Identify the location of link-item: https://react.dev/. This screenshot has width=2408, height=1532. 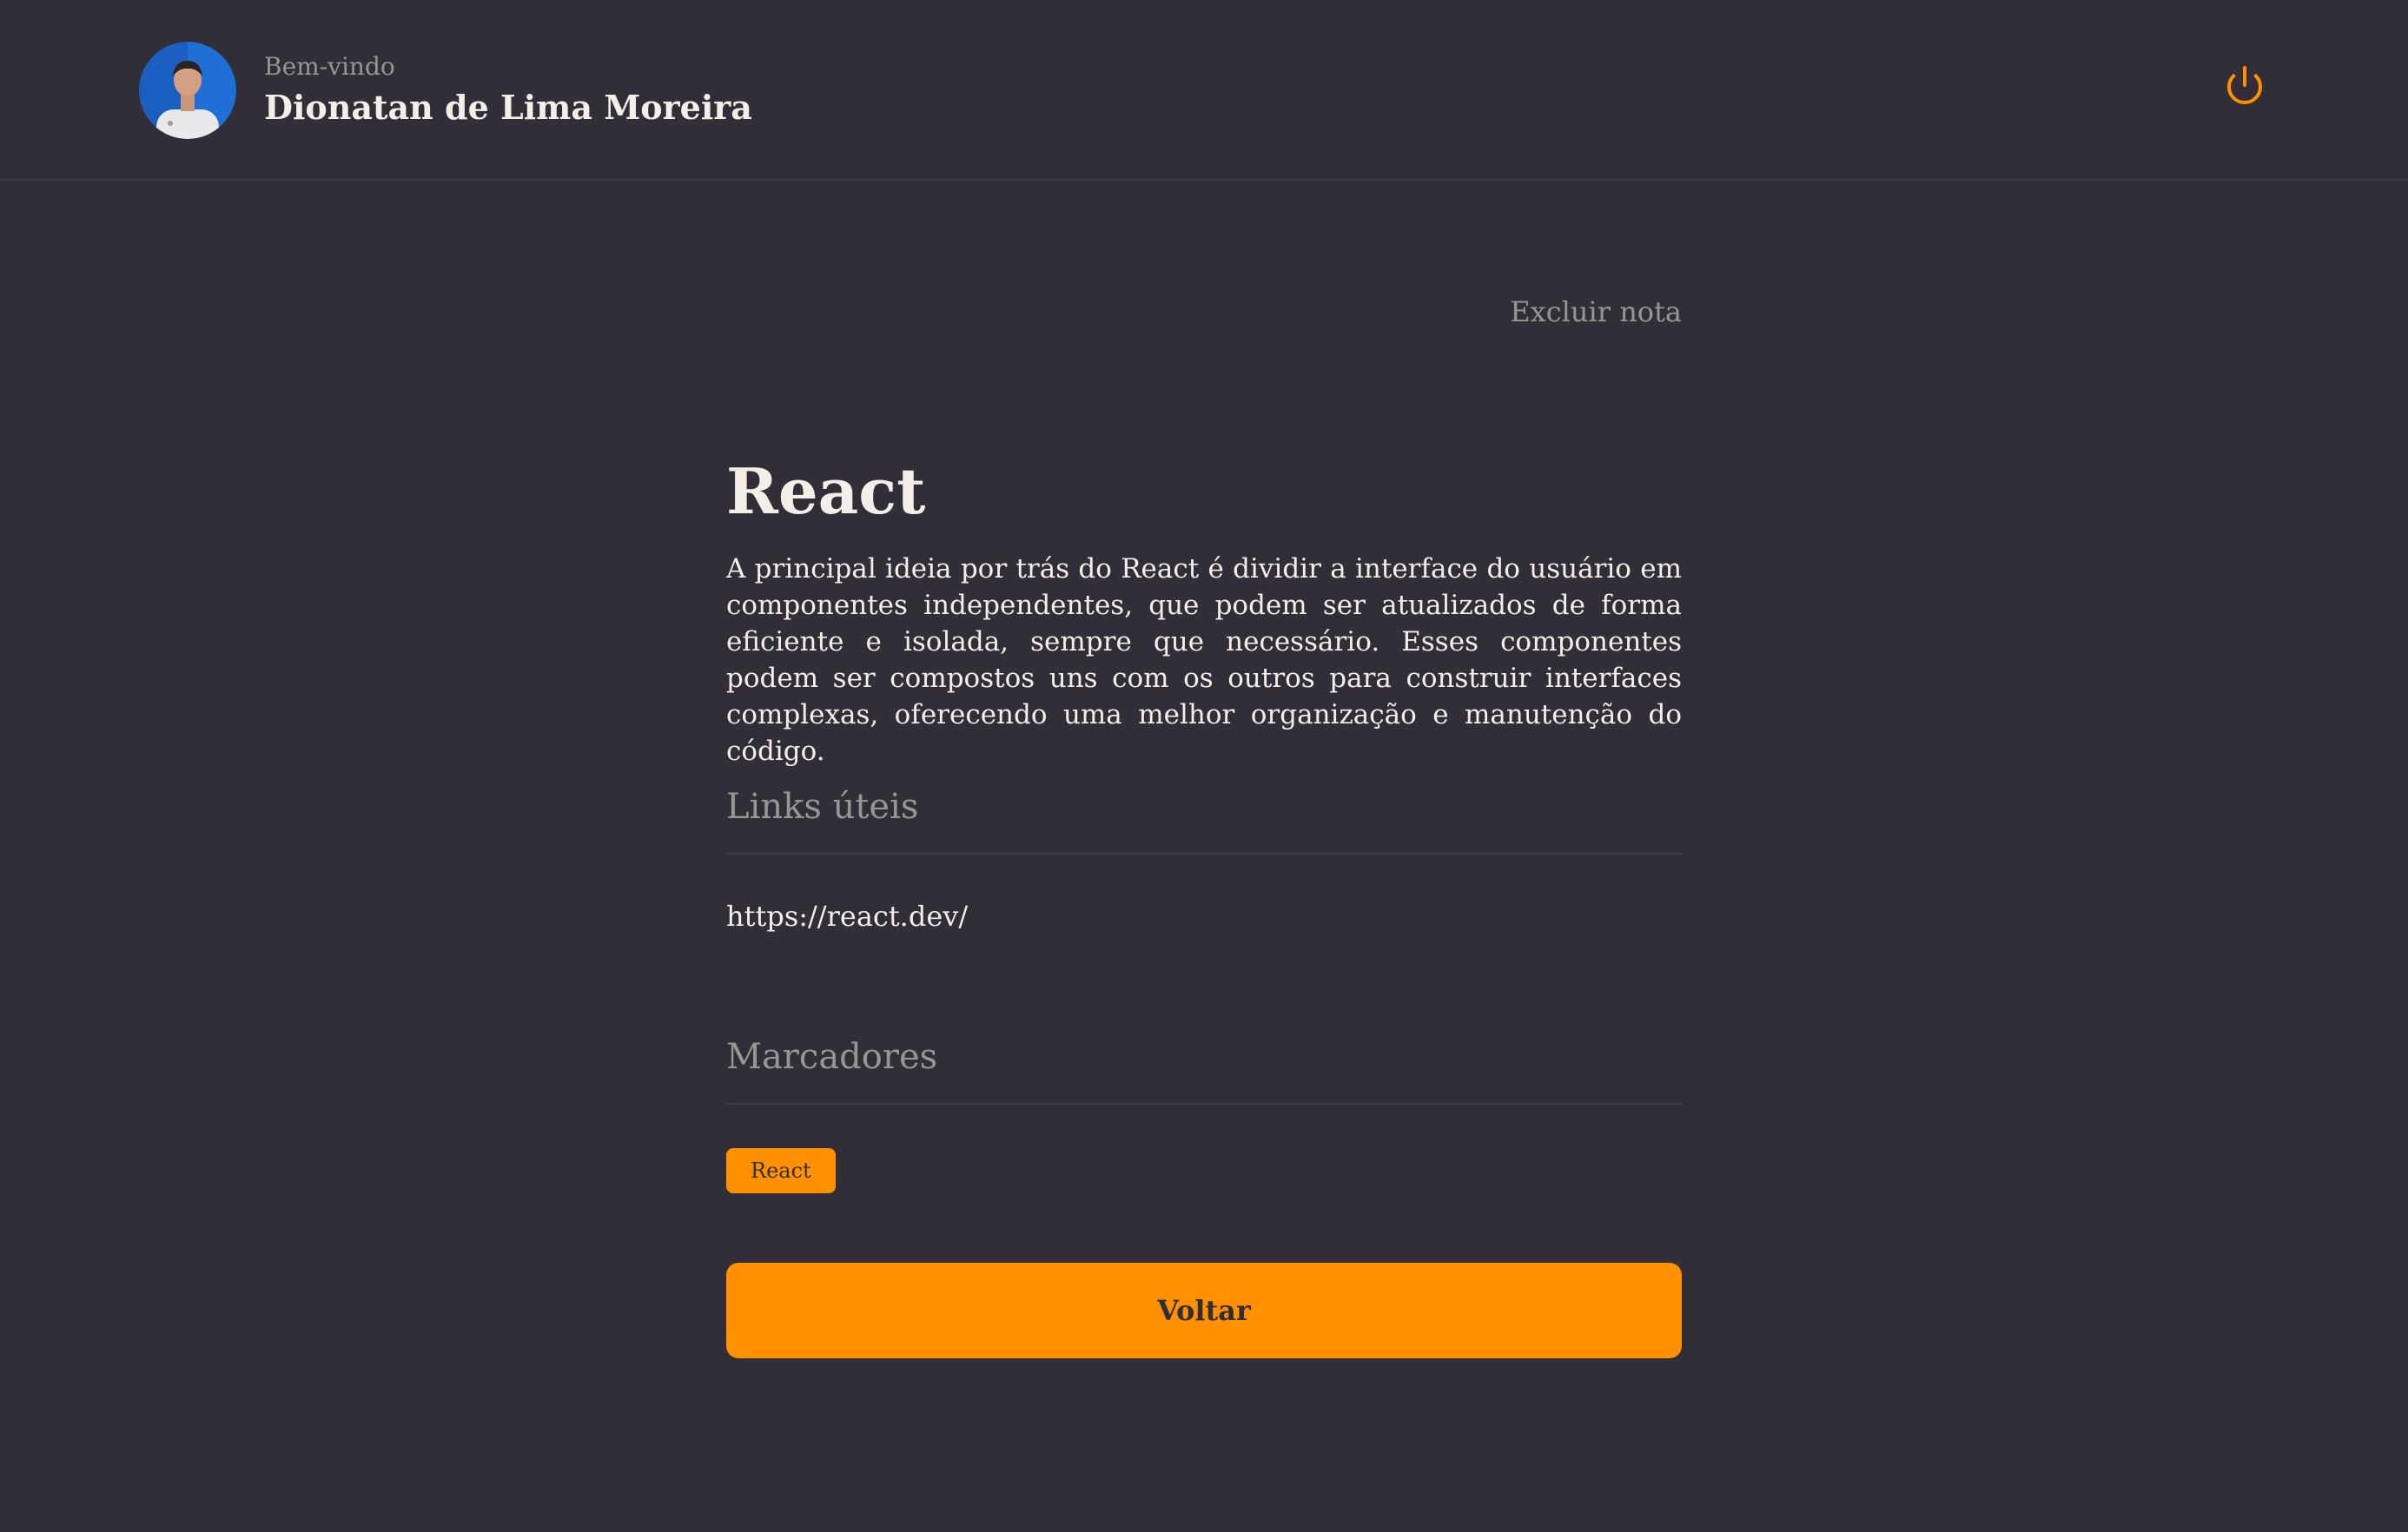
(847, 917).